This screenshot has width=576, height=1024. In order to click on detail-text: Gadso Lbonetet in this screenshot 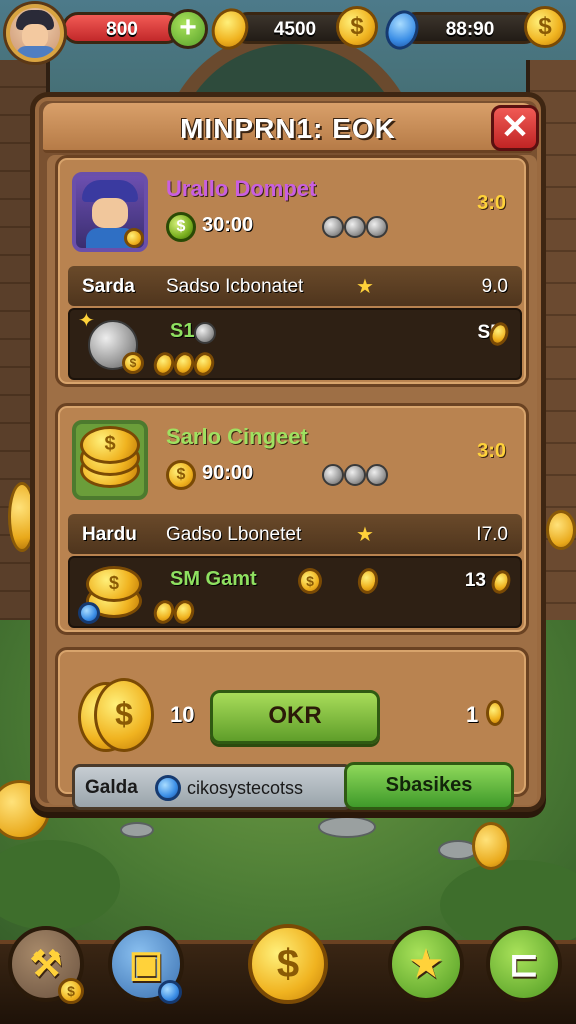, I will do `click(234, 534)`.